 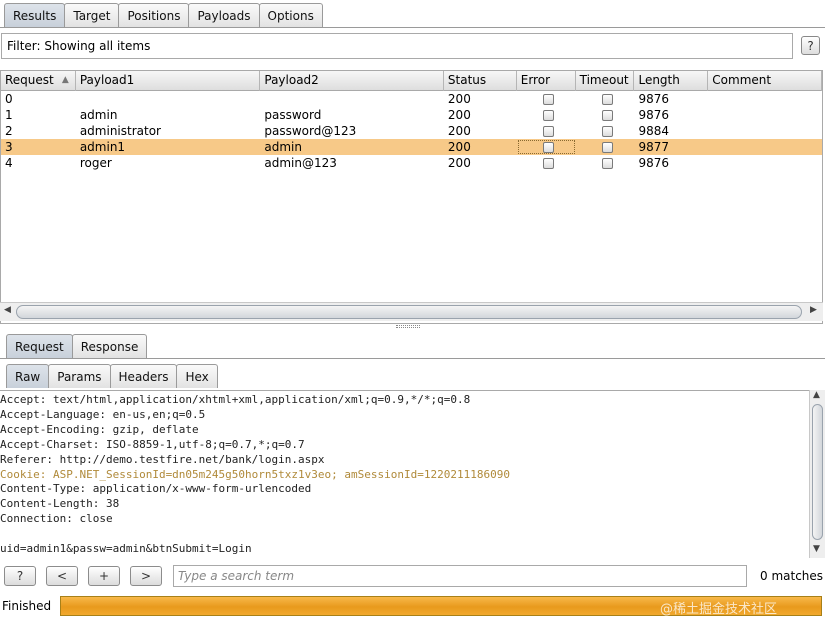 What do you see at coordinates (654, 147) in the screenshot?
I see `cell-length: 9877` at bounding box center [654, 147].